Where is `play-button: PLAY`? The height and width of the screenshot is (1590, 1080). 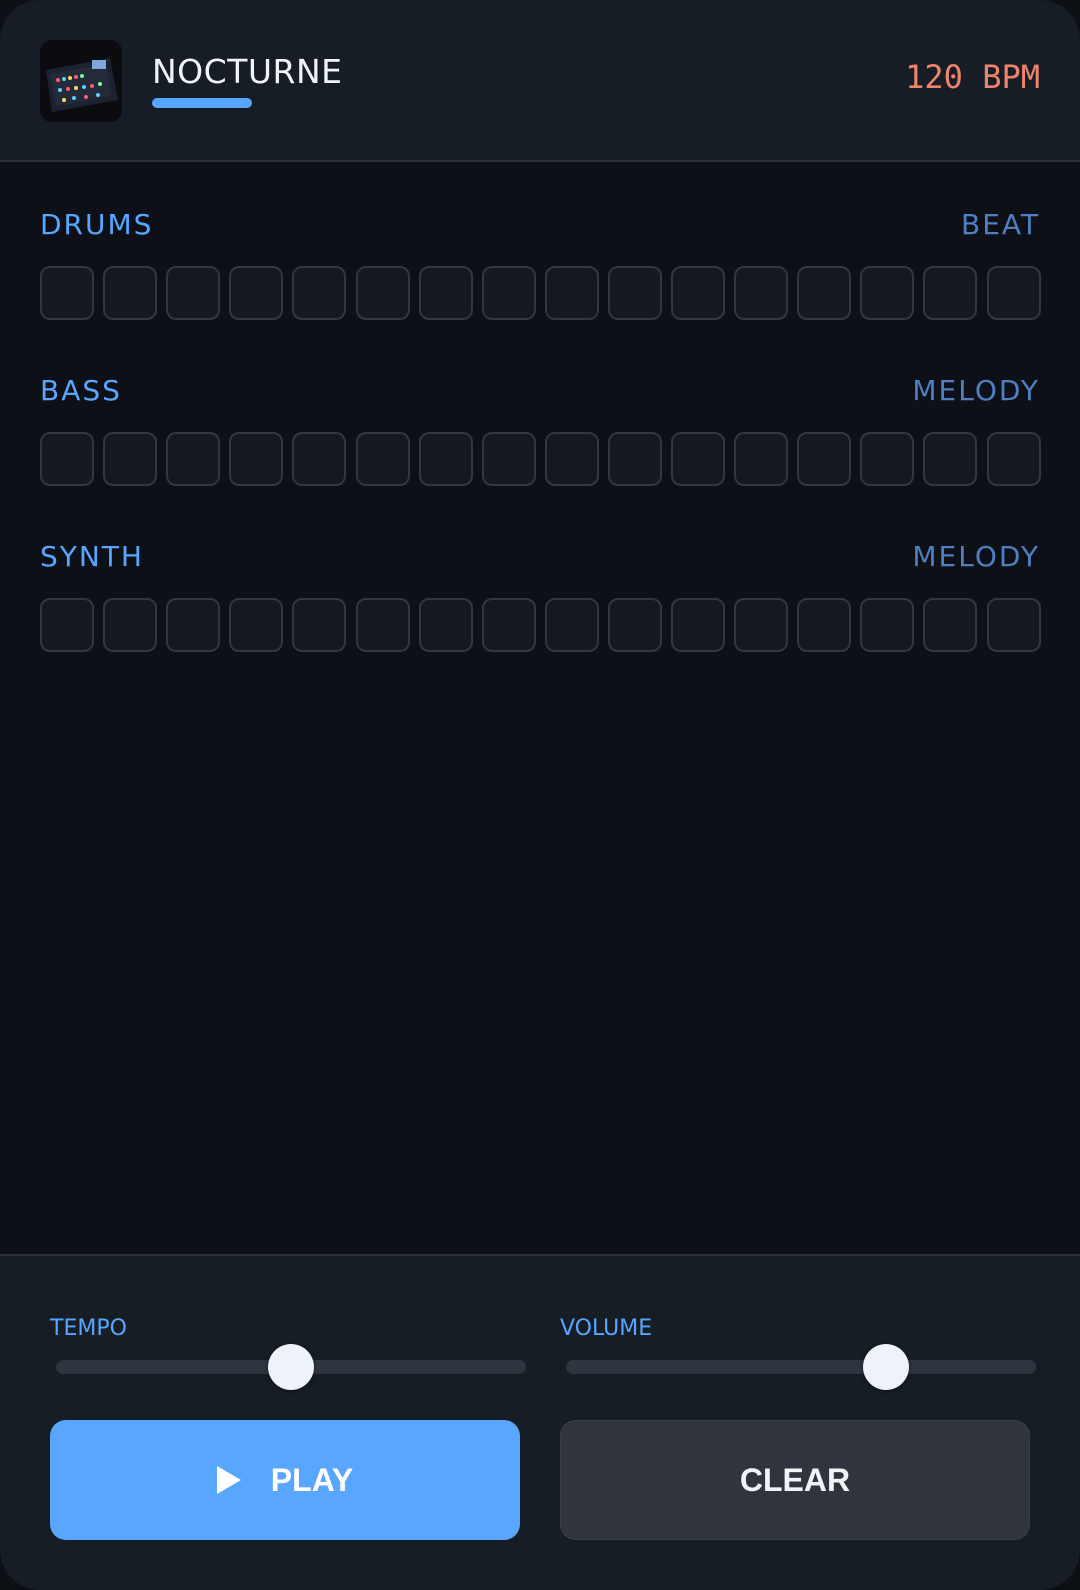
play-button: PLAY is located at coordinates (285, 1480).